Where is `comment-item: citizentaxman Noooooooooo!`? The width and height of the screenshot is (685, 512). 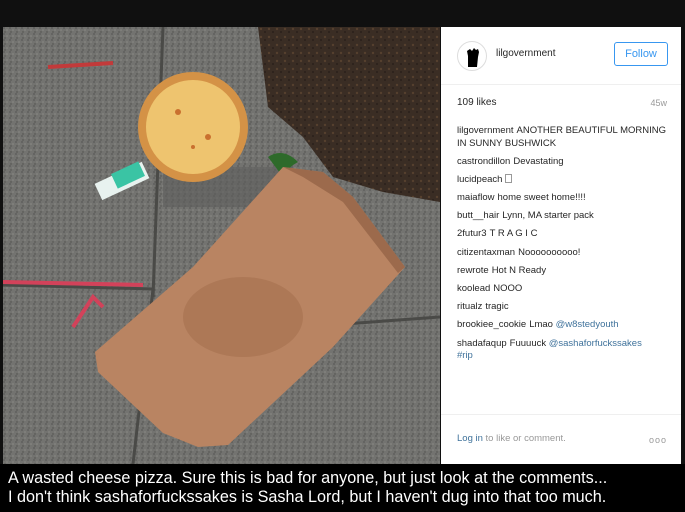 comment-item: citizentaxman Noooooooooo! is located at coordinates (562, 253).